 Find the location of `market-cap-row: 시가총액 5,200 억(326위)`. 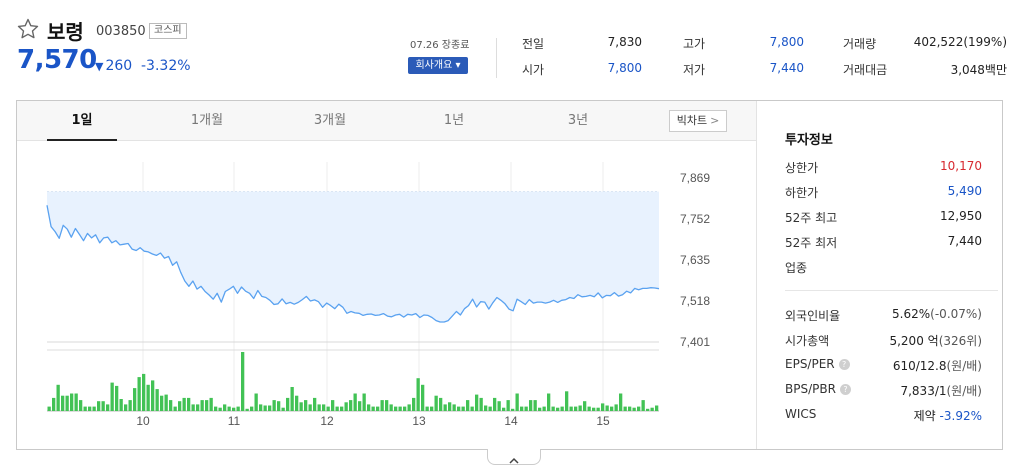

market-cap-row: 시가총액 5,200 억(326위) is located at coordinates (883, 341).